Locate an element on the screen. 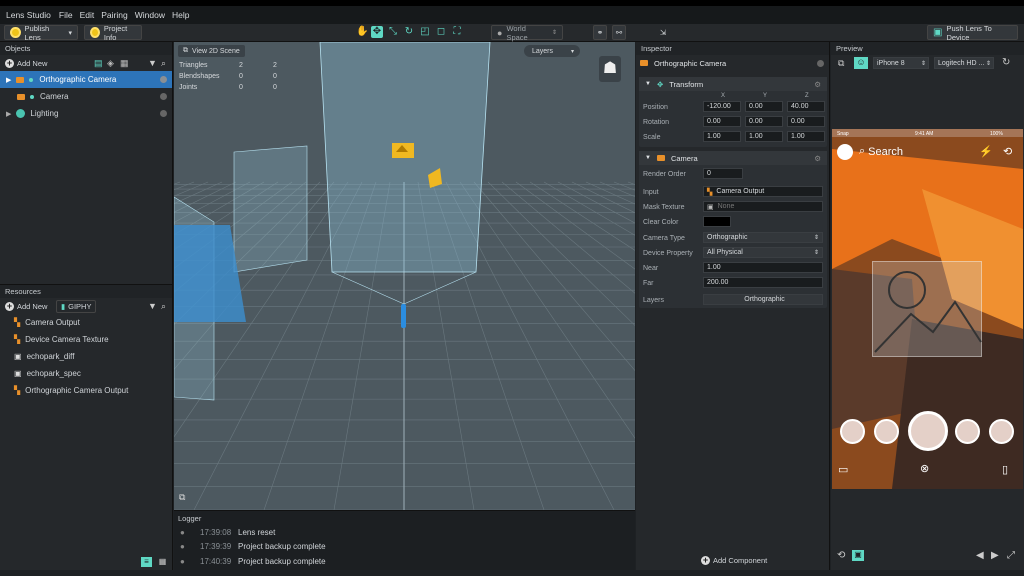  layers-icon: ◈ is located at coordinates (110, 63).